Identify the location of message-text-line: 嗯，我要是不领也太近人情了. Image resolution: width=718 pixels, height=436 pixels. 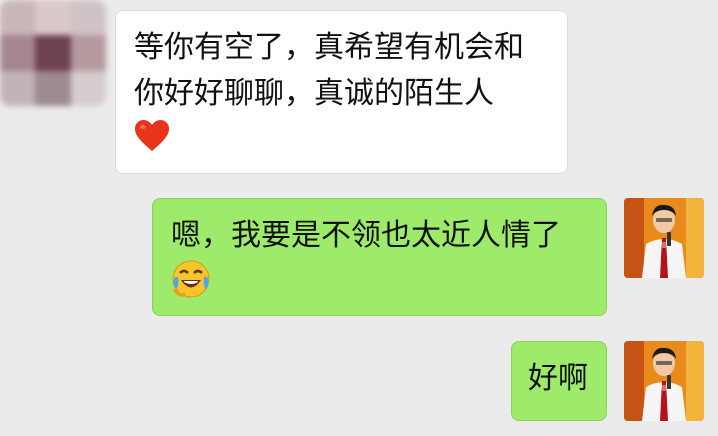
(366, 235).